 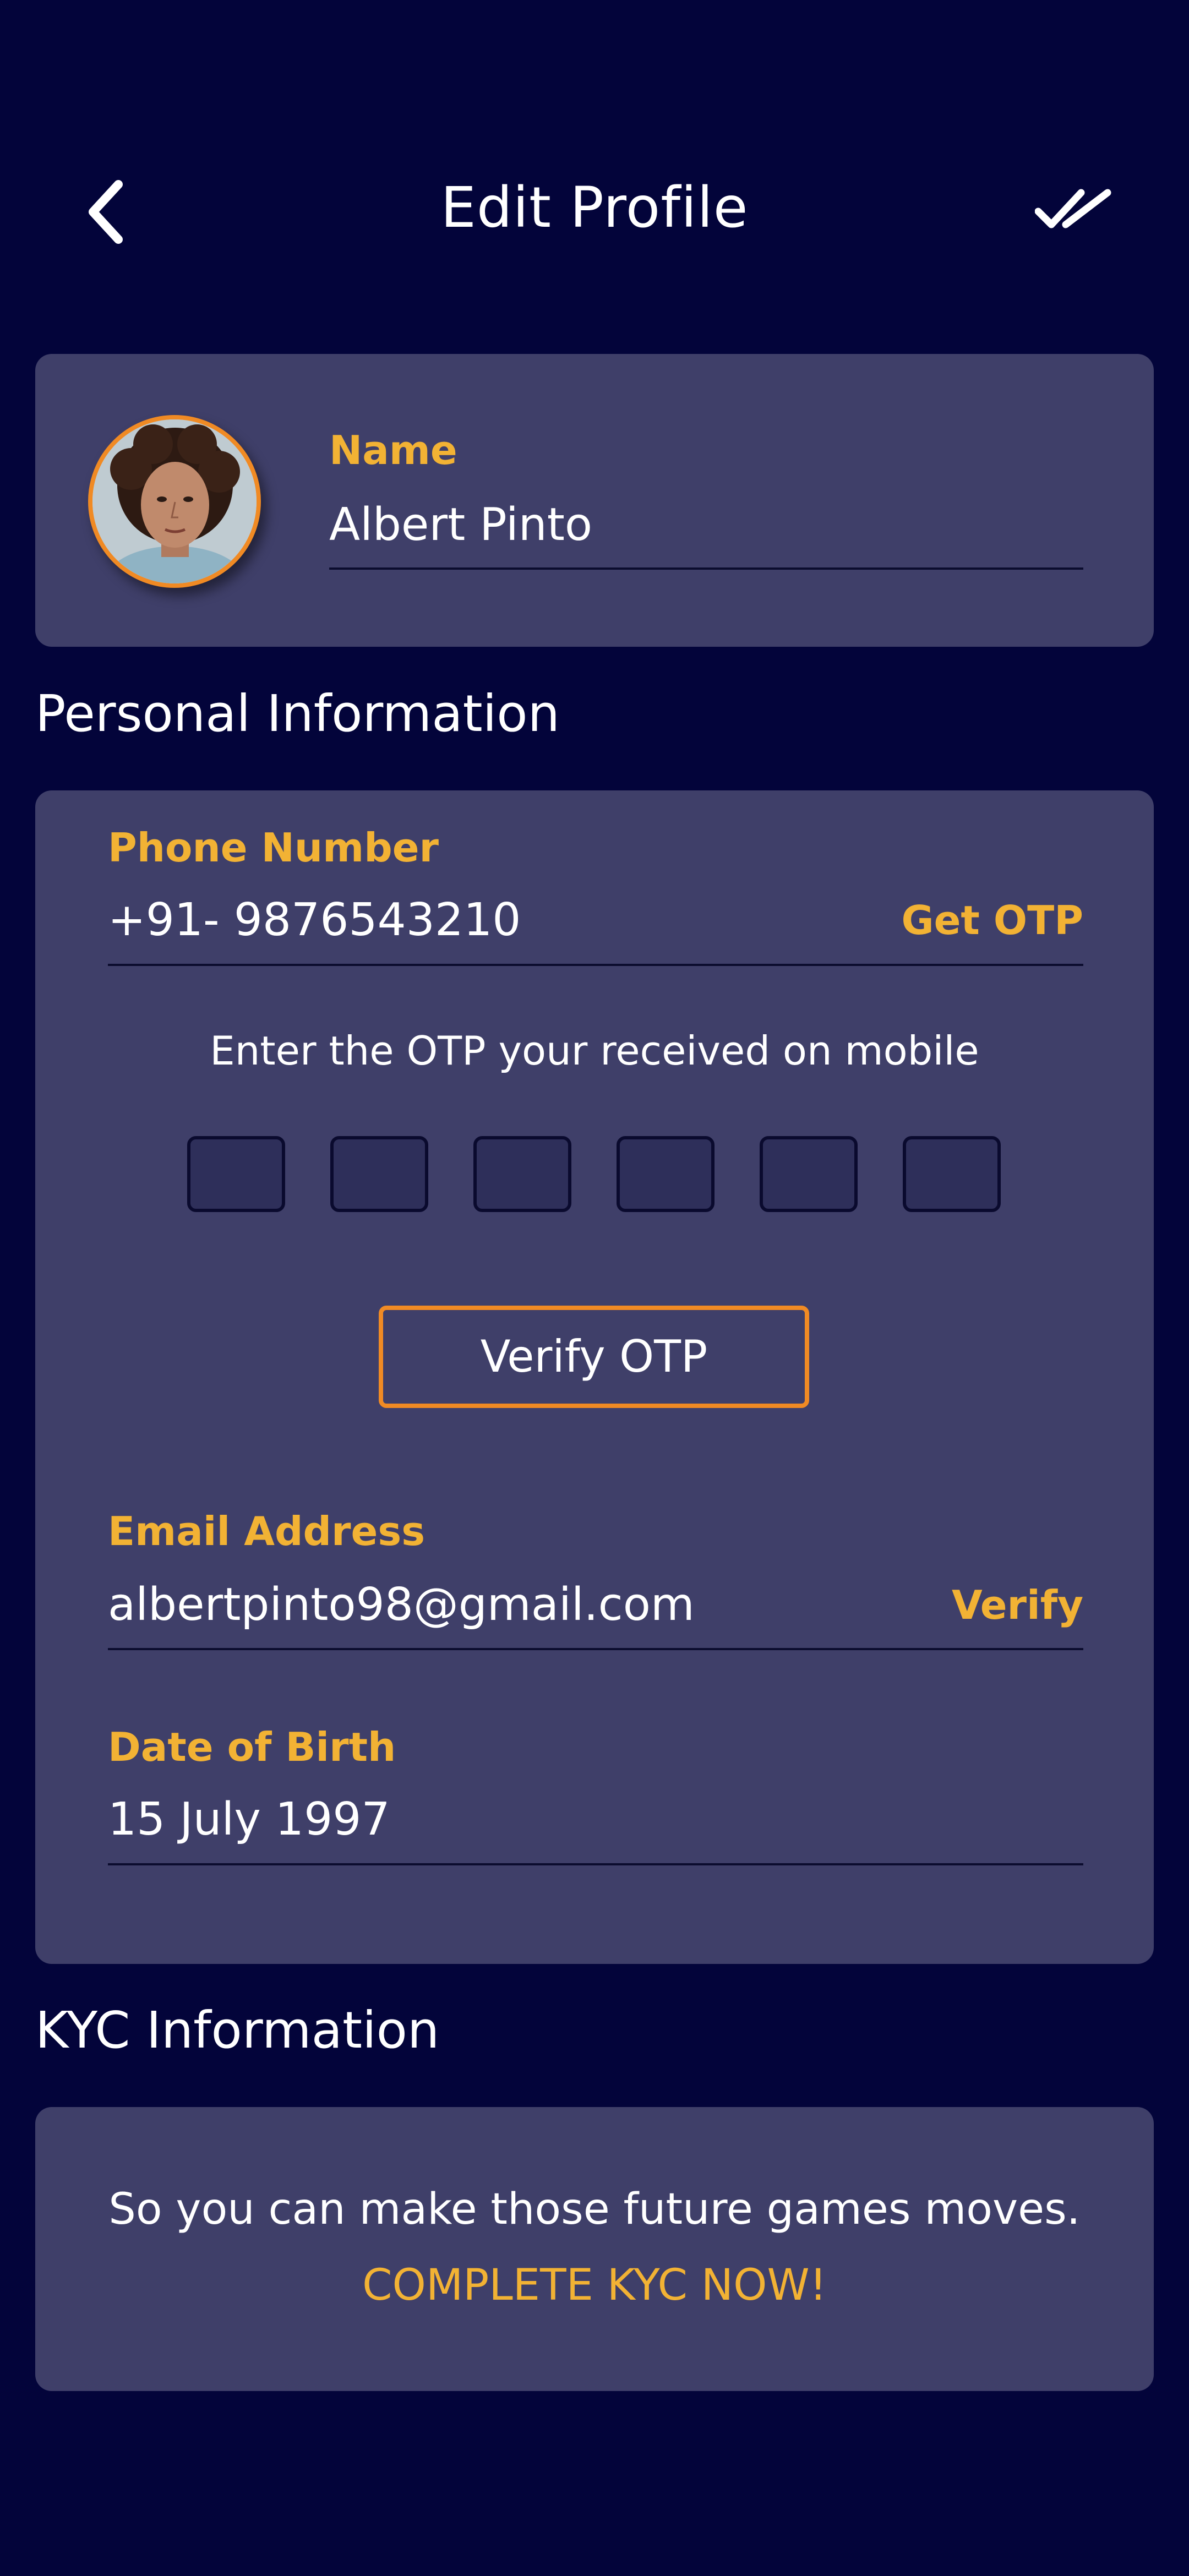 I want to click on dob-underline, so click(x=595, y=1864).